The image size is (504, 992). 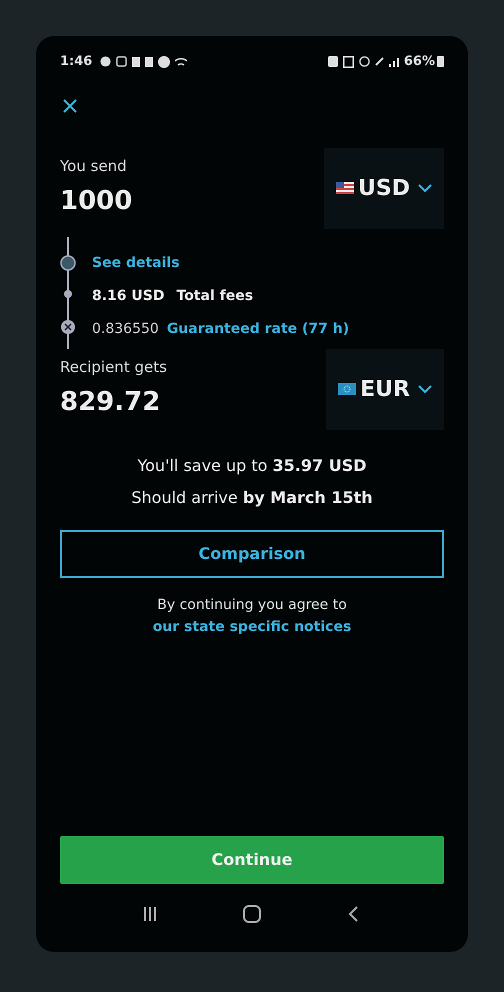 I want to click on exchange-rate: 0.836550, so click(x=125, y=329).